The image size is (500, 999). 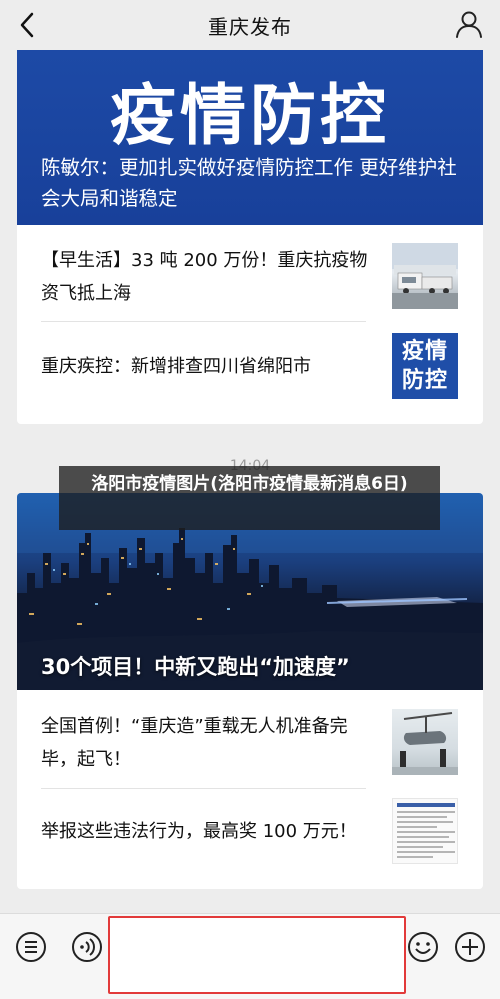 I want to click on article-title: 重庆疾控：新增排查四川省绵阳市, so click(x=176, y=366).